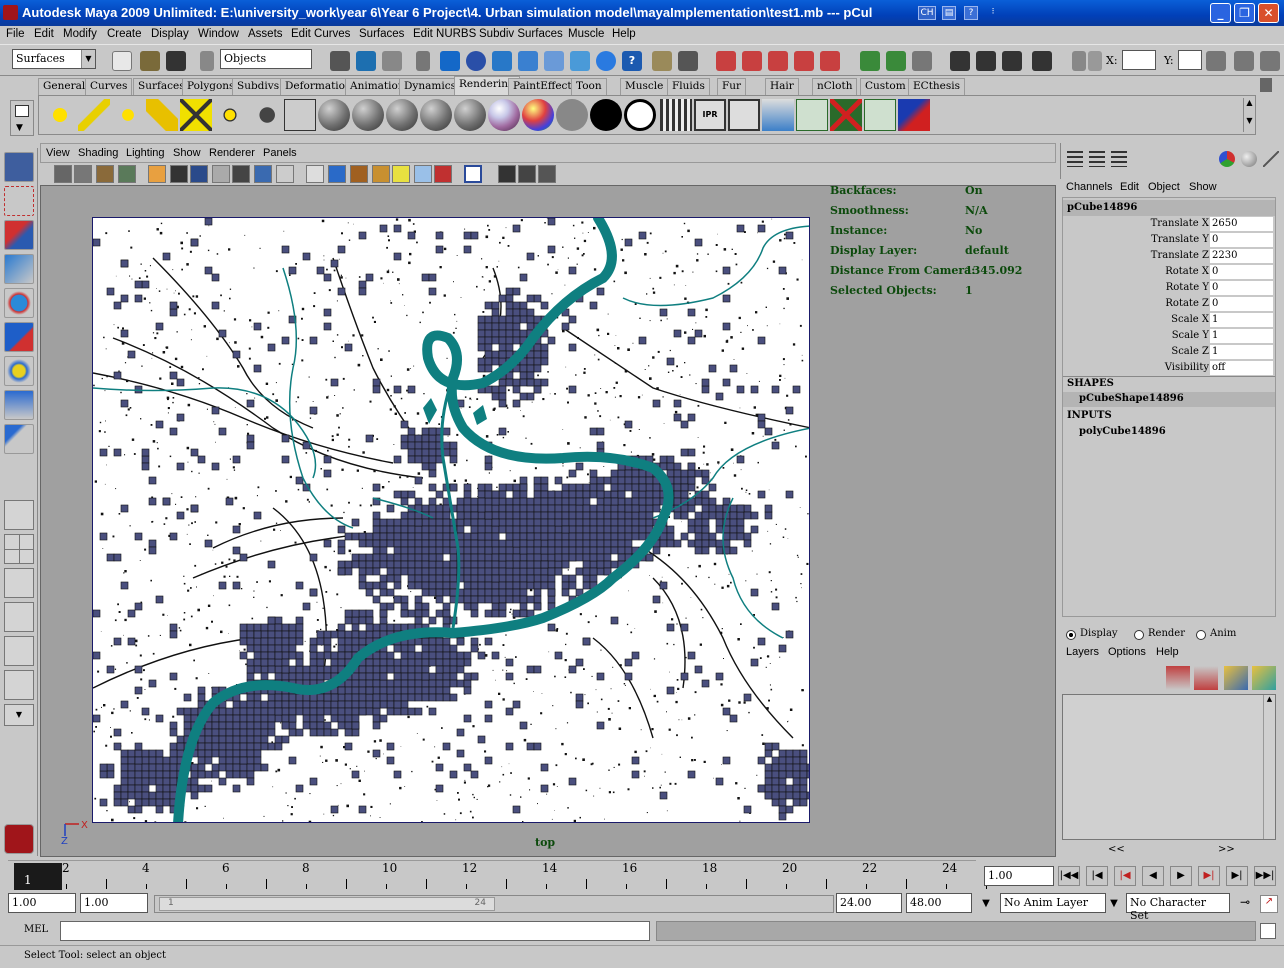  What do you see at coordinates (42, 903) in the screenshot?
I see `start-time-field: 1.00` at bounding box center [42, 903].